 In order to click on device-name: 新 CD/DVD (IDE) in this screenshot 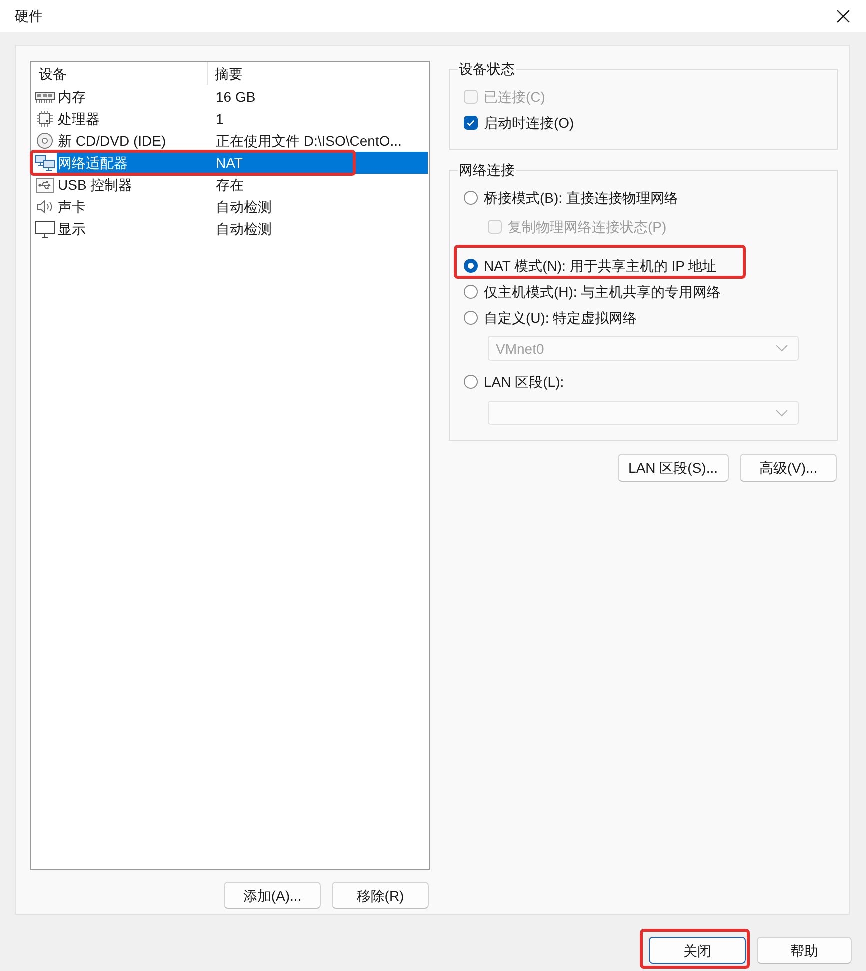, I will do `click(112, 141)`.